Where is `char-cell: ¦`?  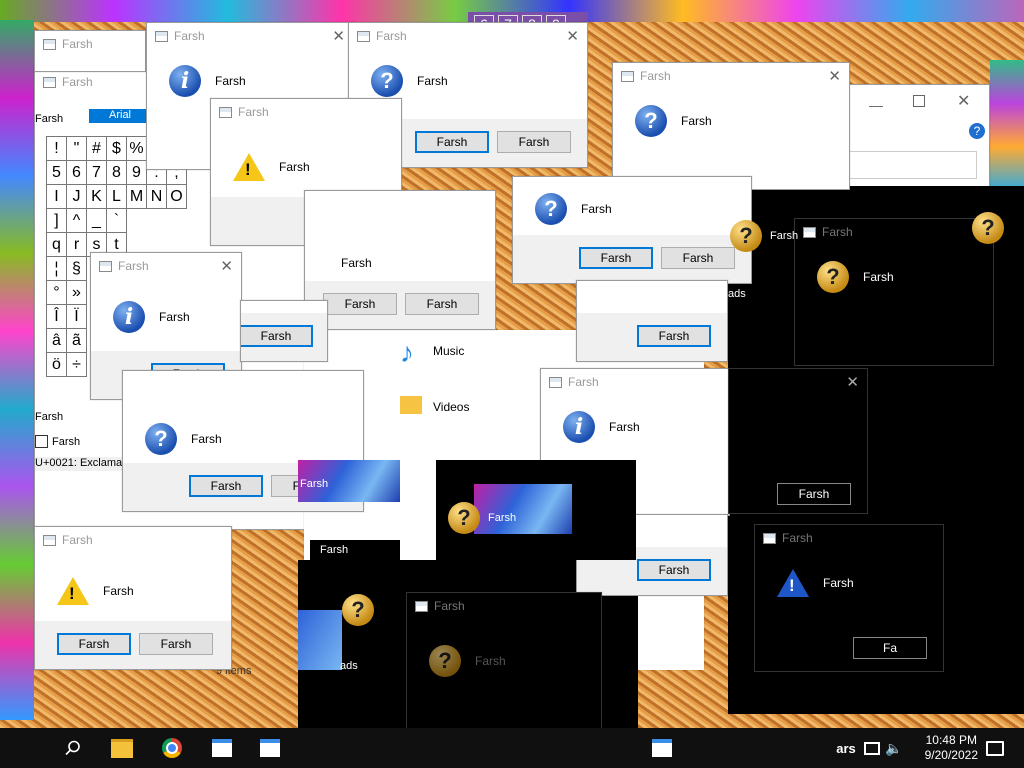
char-cell: ¦ is located at coordinates (56, 268).